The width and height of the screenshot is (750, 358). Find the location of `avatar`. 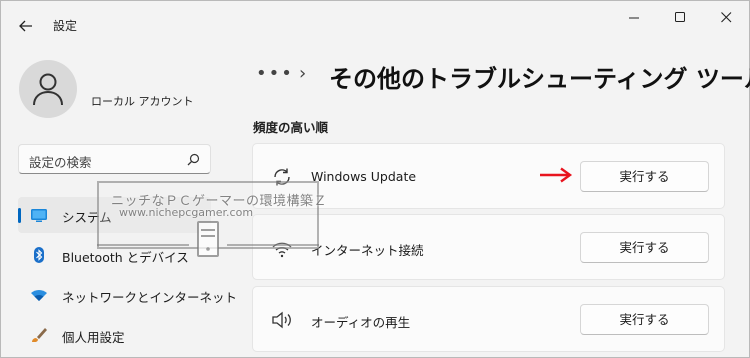

avatar is located at coordinates (48, 89).